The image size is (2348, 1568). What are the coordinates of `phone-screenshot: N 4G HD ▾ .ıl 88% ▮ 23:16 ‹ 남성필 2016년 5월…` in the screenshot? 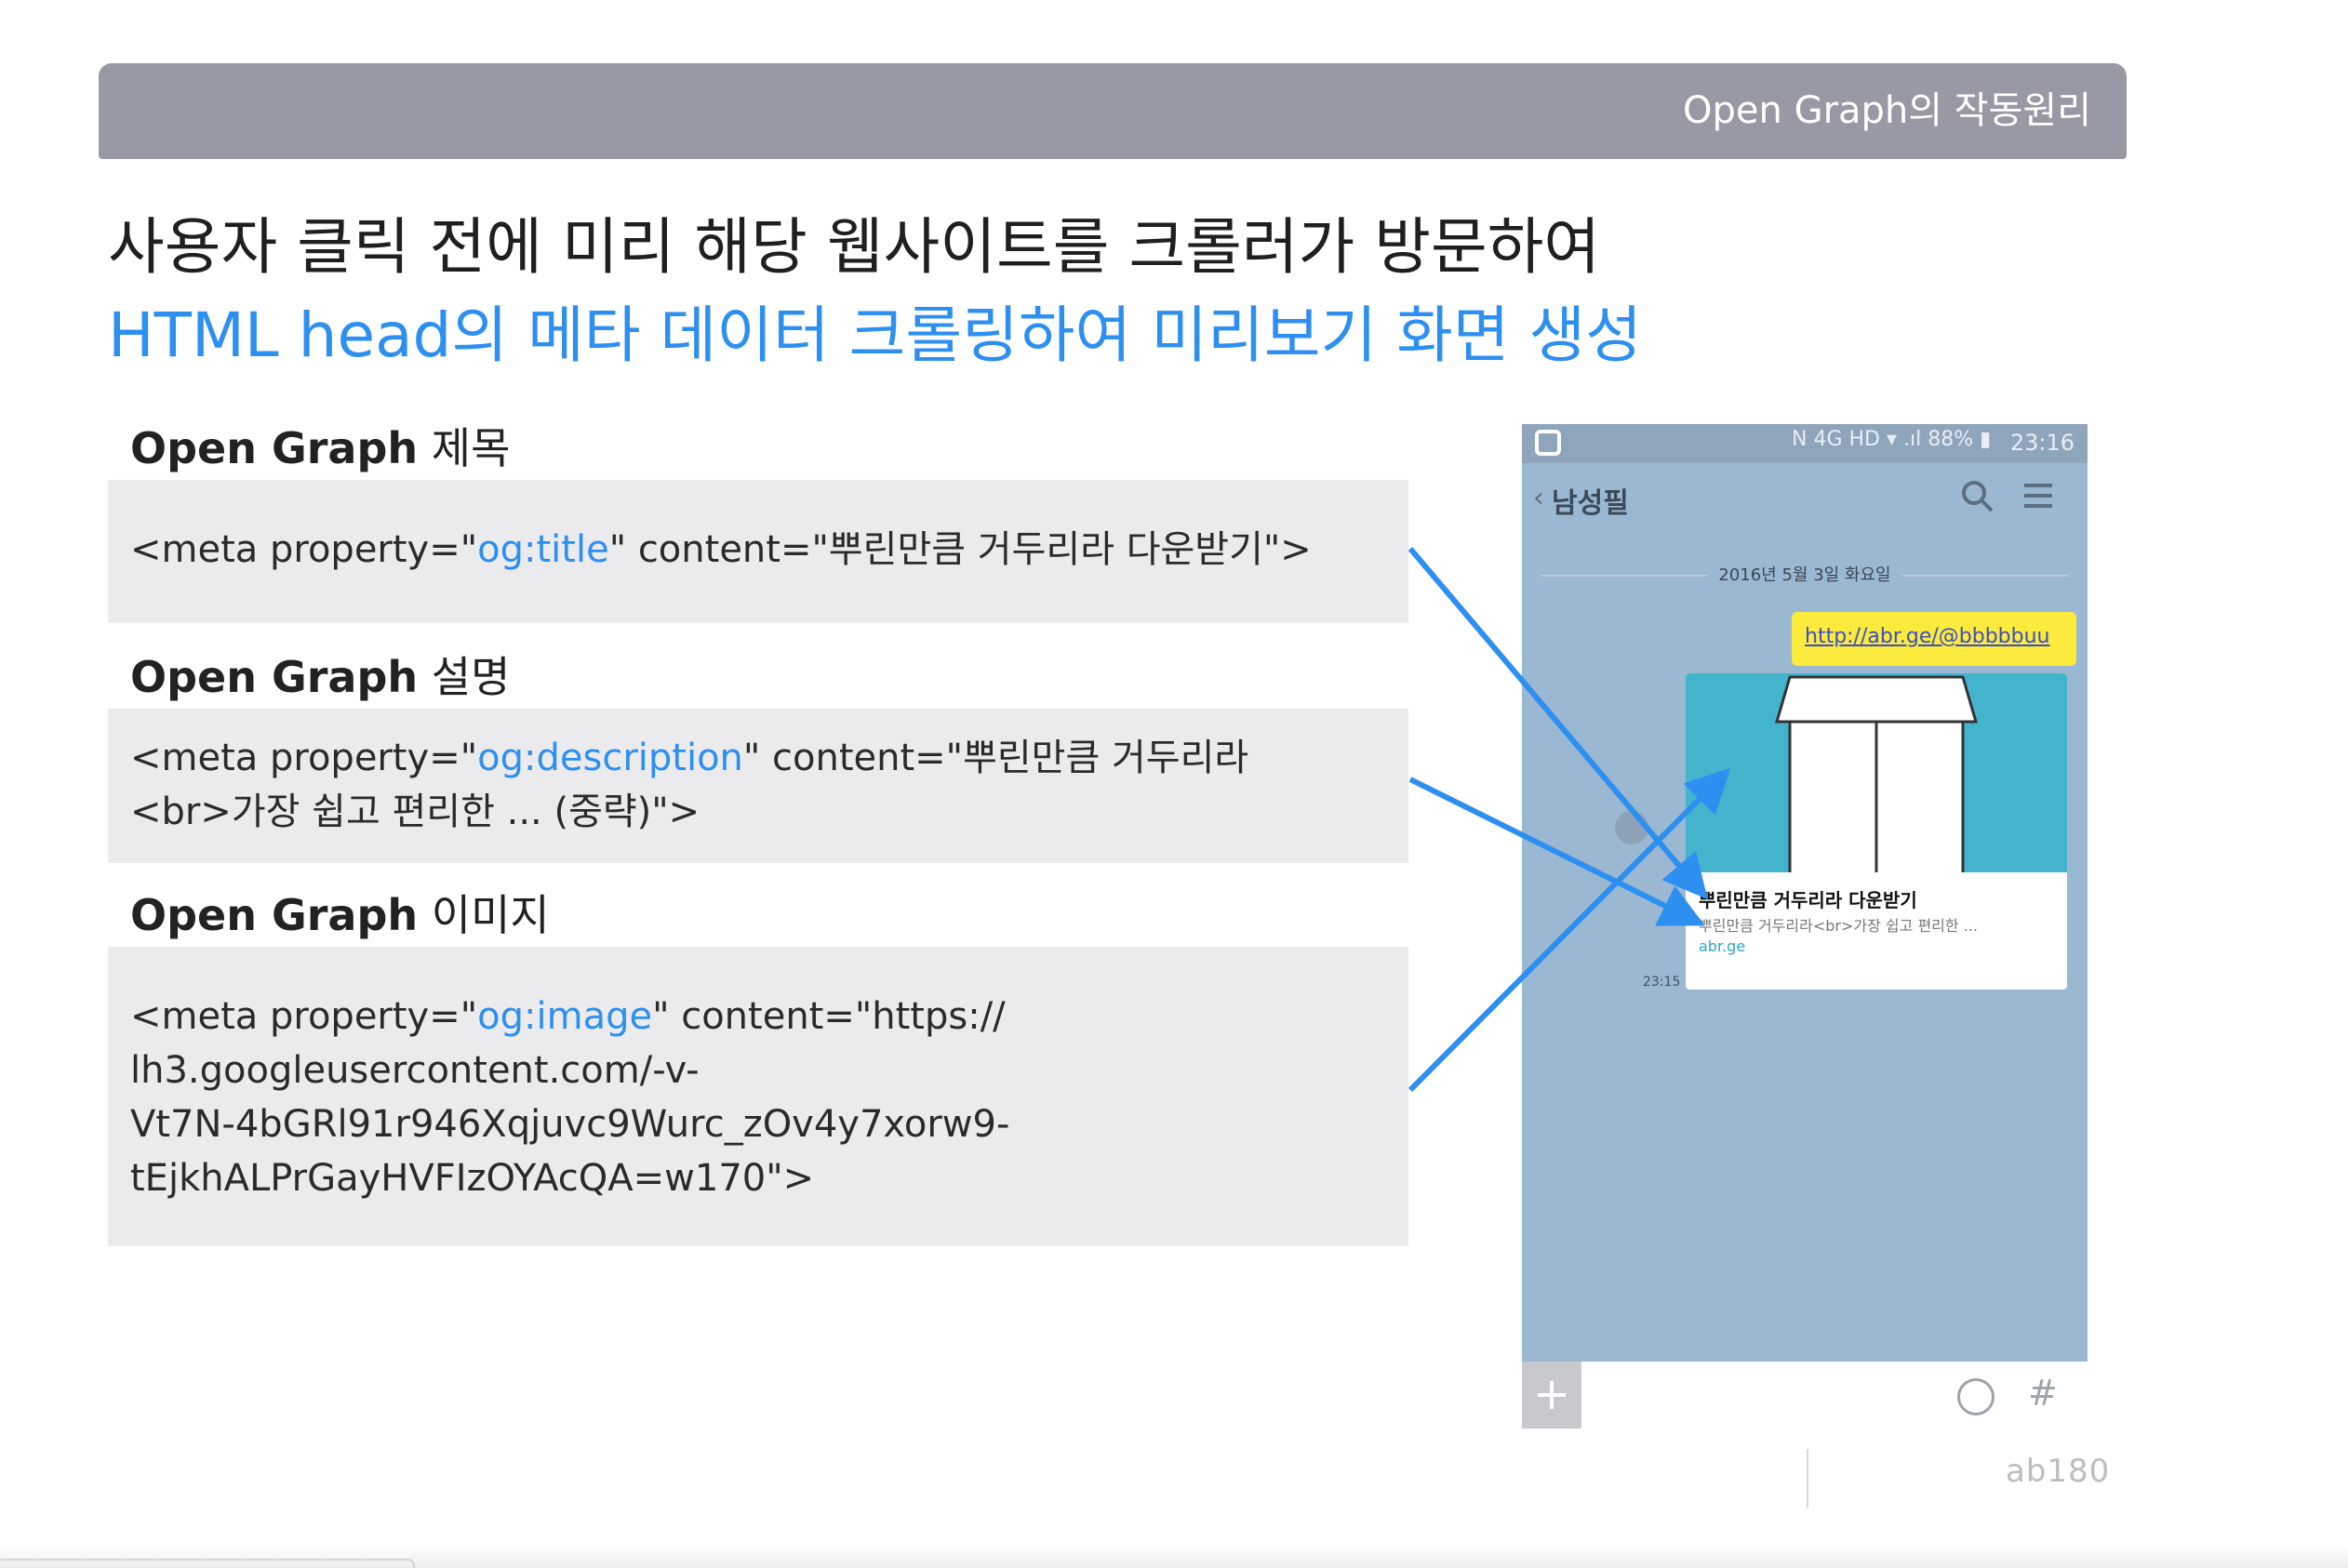 It's located at (1805, 893).